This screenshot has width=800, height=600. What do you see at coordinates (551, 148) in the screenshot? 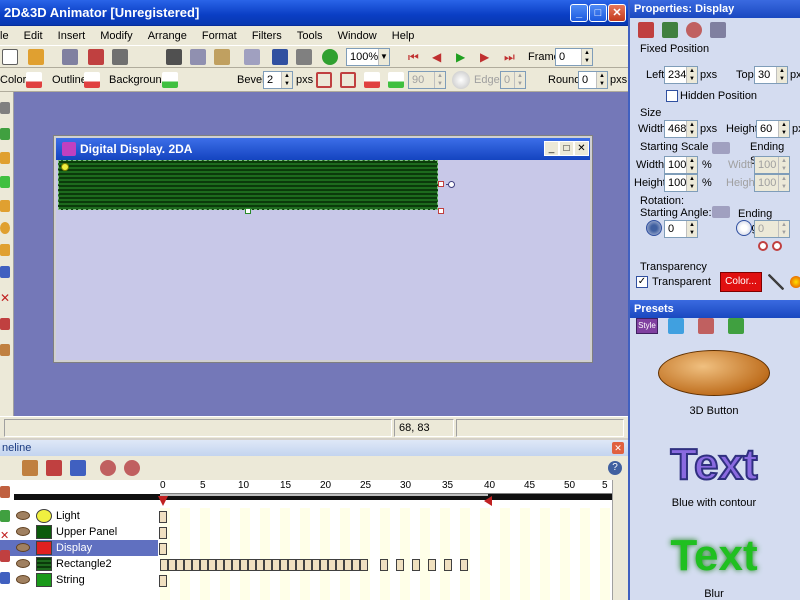
I see `document-minimize-button: _` at bounding box center [551, 148].